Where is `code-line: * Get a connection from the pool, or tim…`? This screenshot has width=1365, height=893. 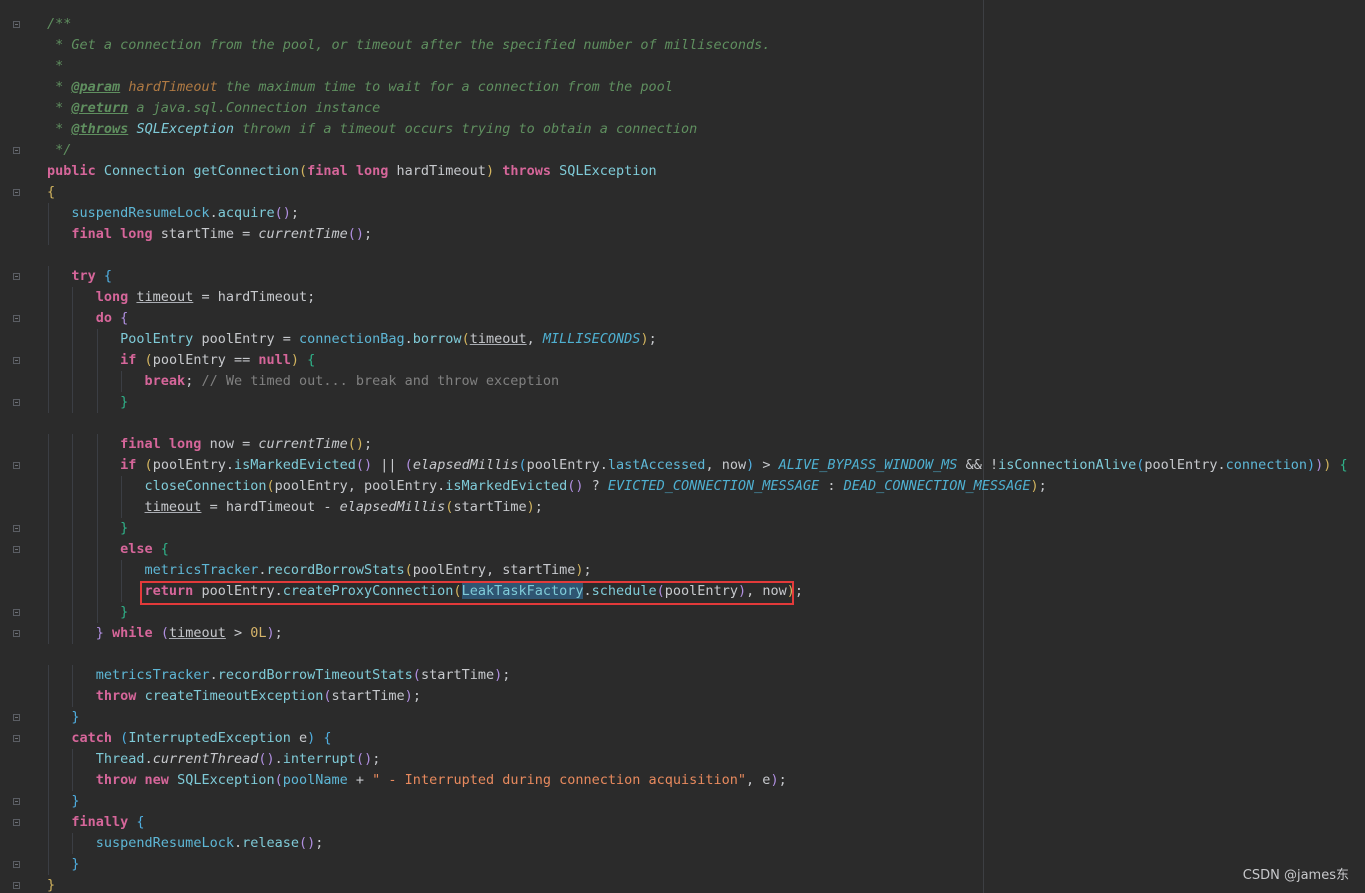 code-line: * Get a connection from the pool, or tim… is located at coordinates (682, 45).